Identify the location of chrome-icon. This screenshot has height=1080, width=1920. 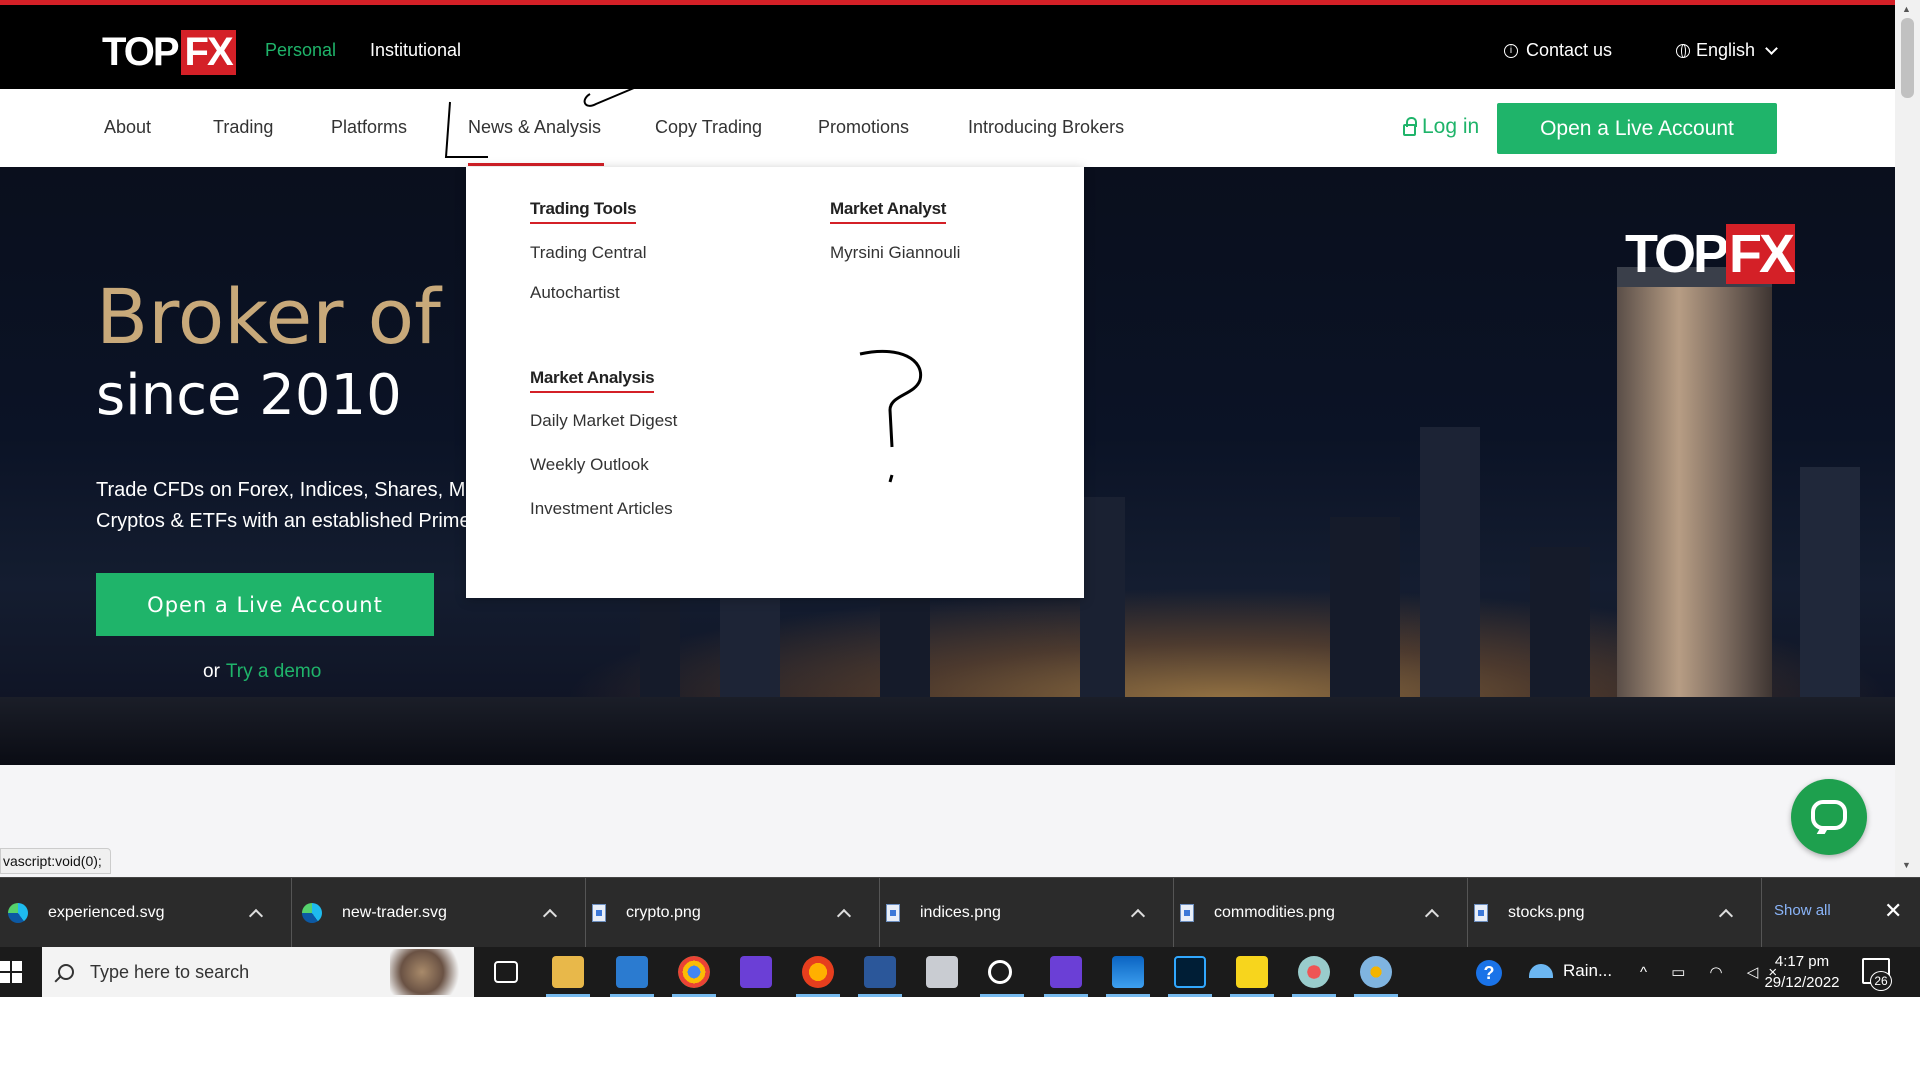
(694, 972).